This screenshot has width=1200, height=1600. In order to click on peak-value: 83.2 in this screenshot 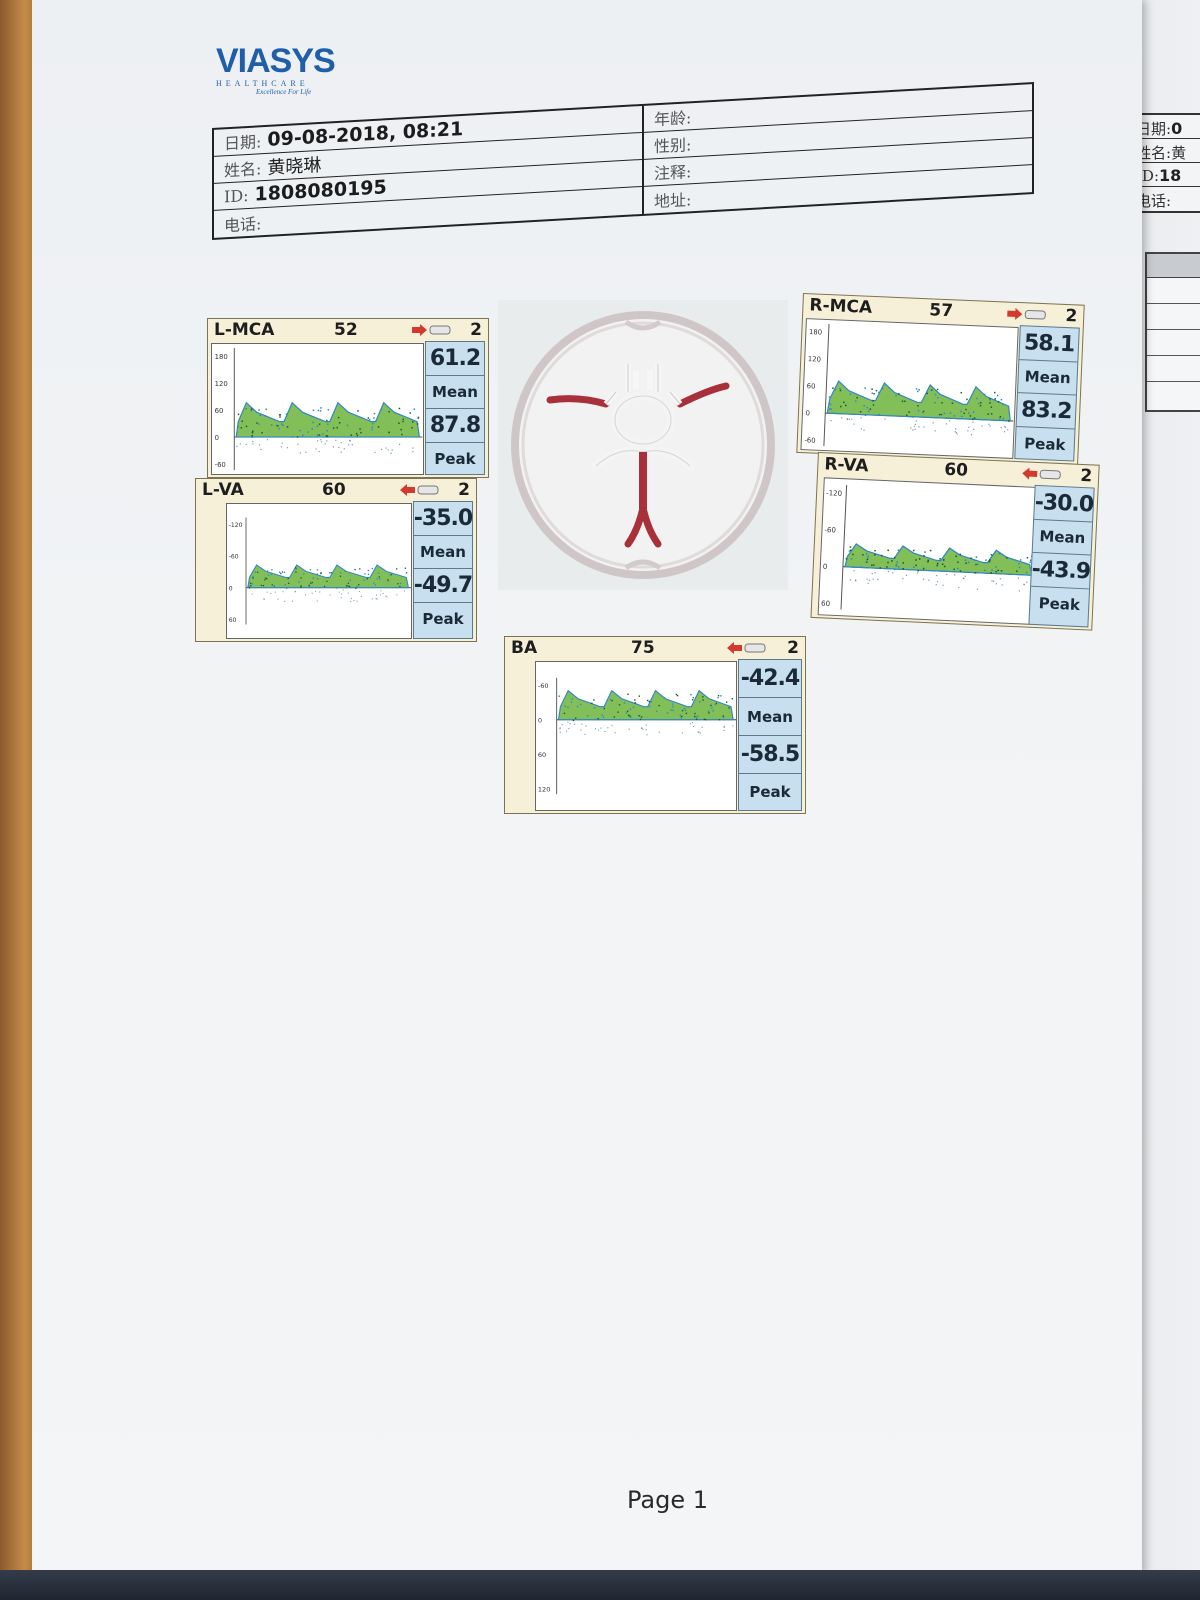, I will do `click(1046, 411)`.